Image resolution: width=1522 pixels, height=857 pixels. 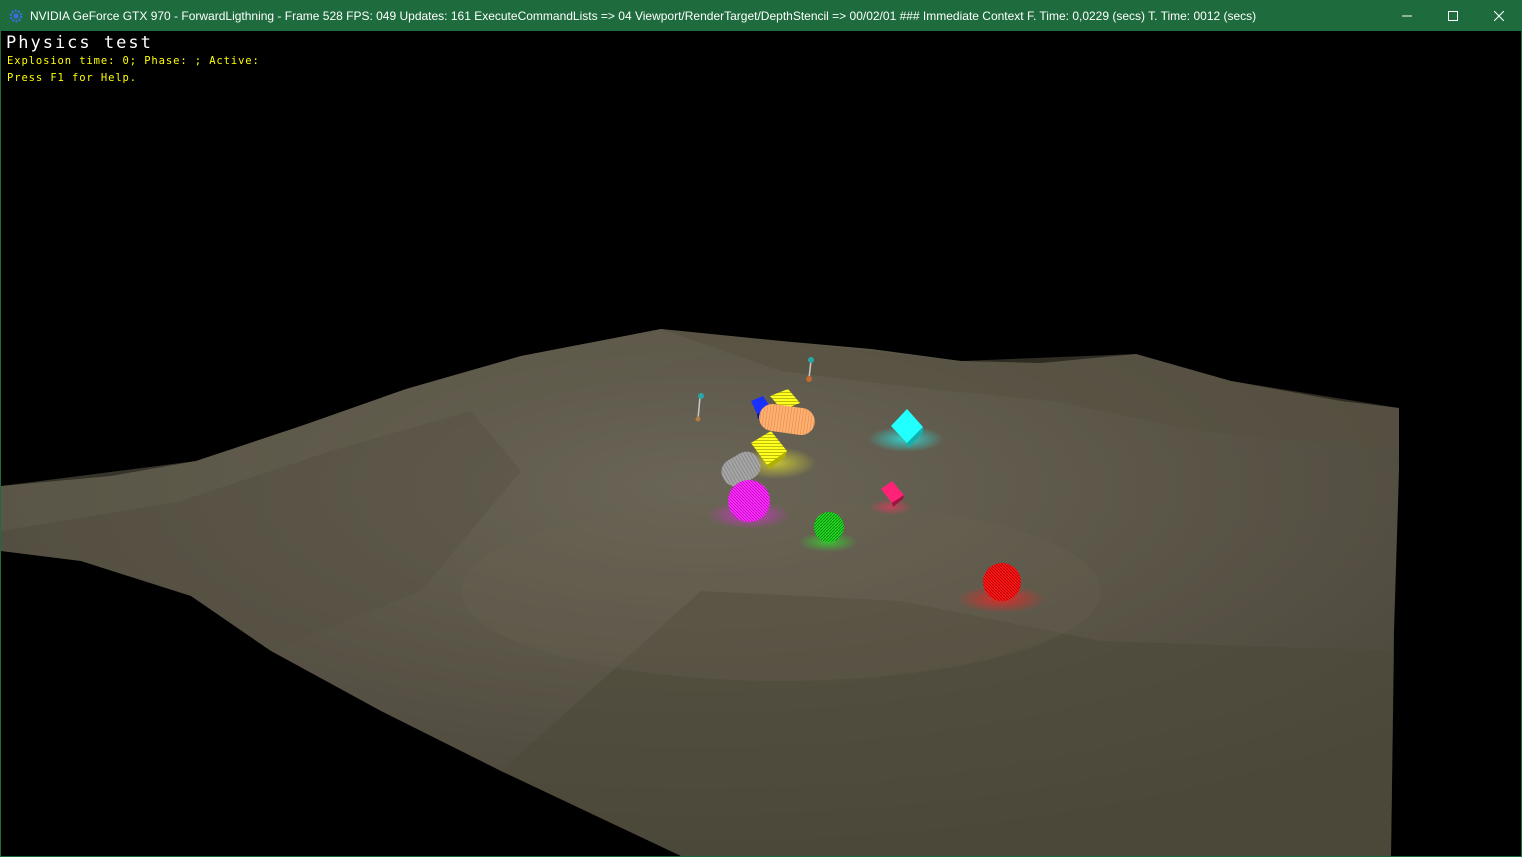 What do you see at coordinates (829, 527) in the screenshot?
I see `green-sphere` at bounding box center [829, 527].